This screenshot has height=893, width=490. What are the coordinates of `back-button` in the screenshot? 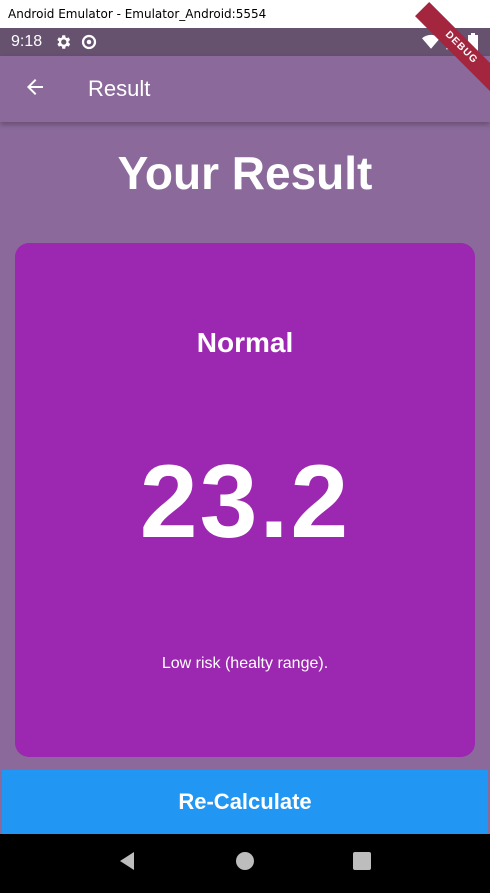 It's located at (35, 89).